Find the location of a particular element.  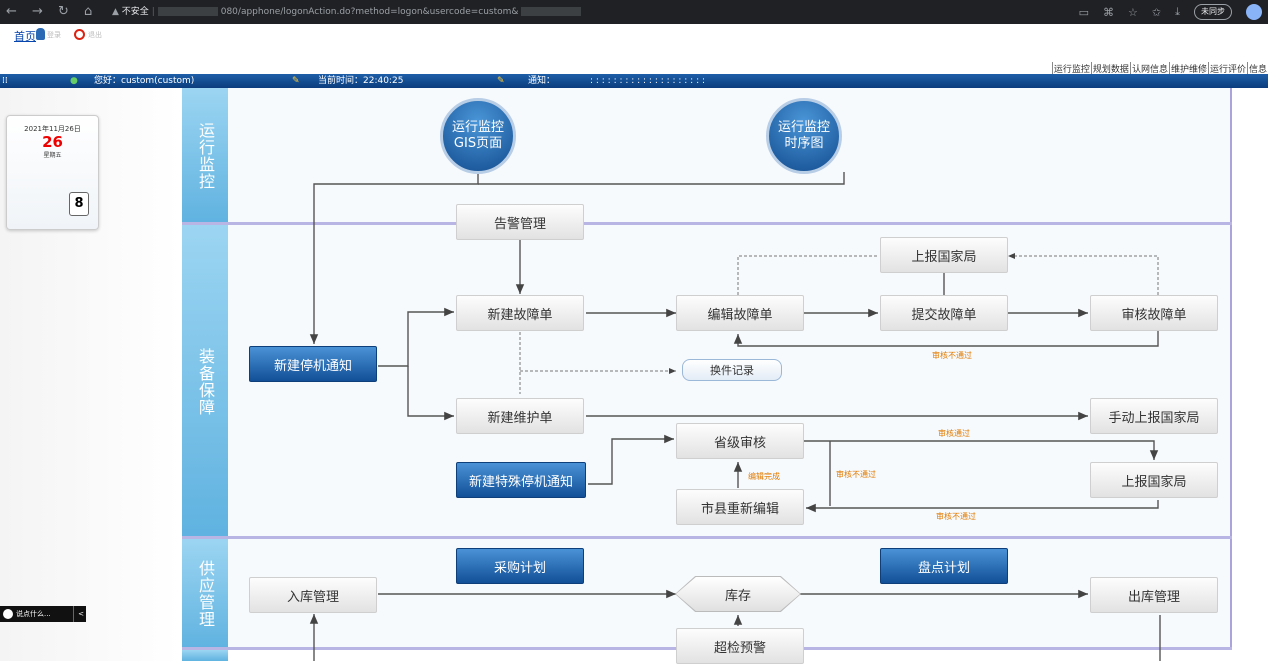

profile-avatar is located at coordinates (1254, 12).